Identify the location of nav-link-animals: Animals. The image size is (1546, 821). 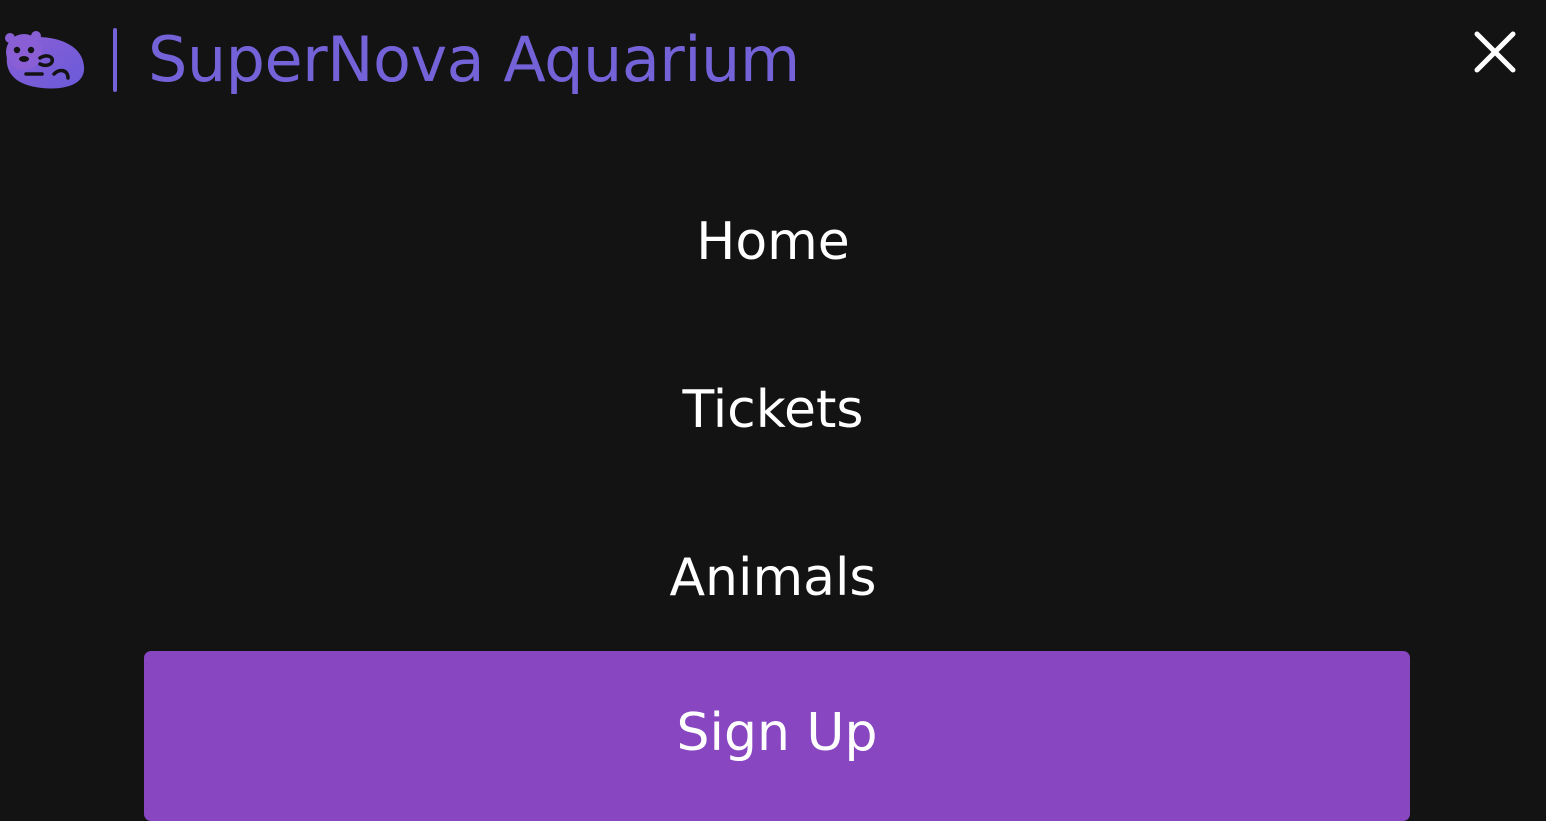
(773, 578).